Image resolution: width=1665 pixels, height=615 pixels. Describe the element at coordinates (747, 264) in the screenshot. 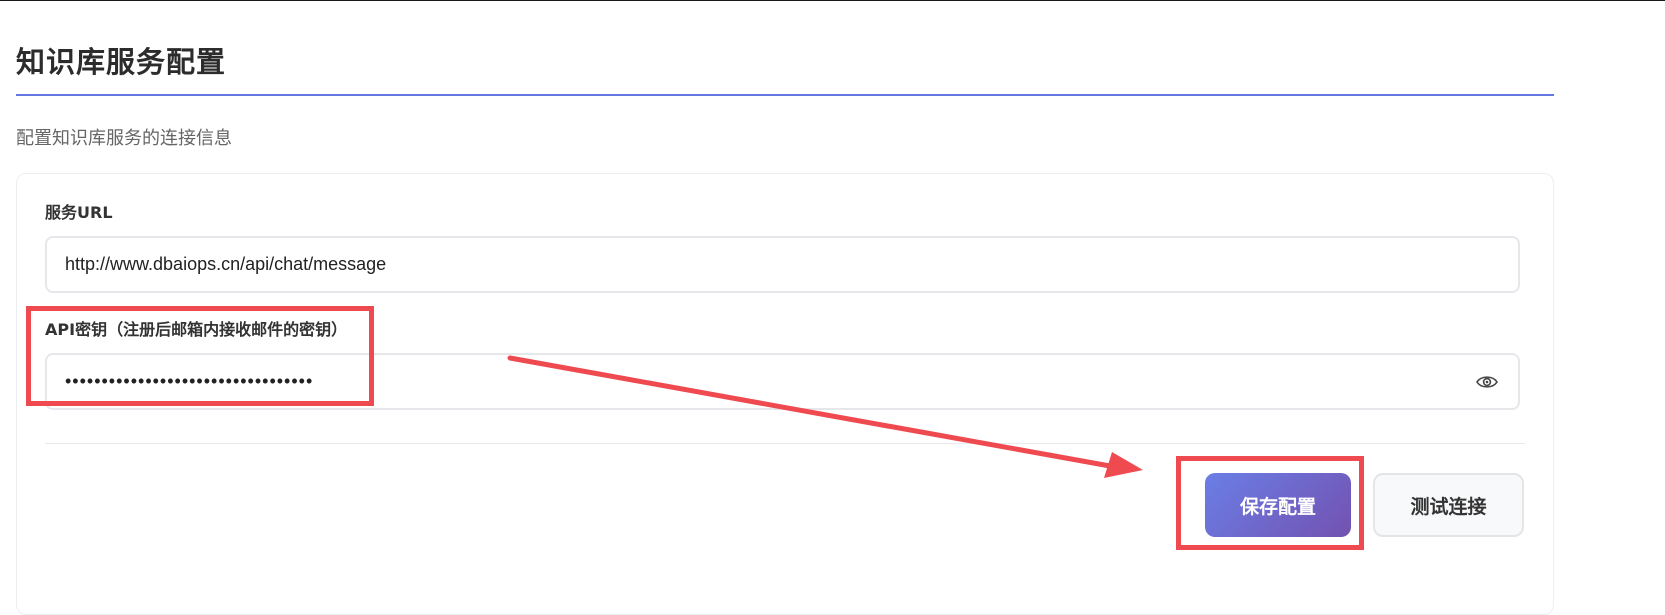

I see `service-url-input` at that location.